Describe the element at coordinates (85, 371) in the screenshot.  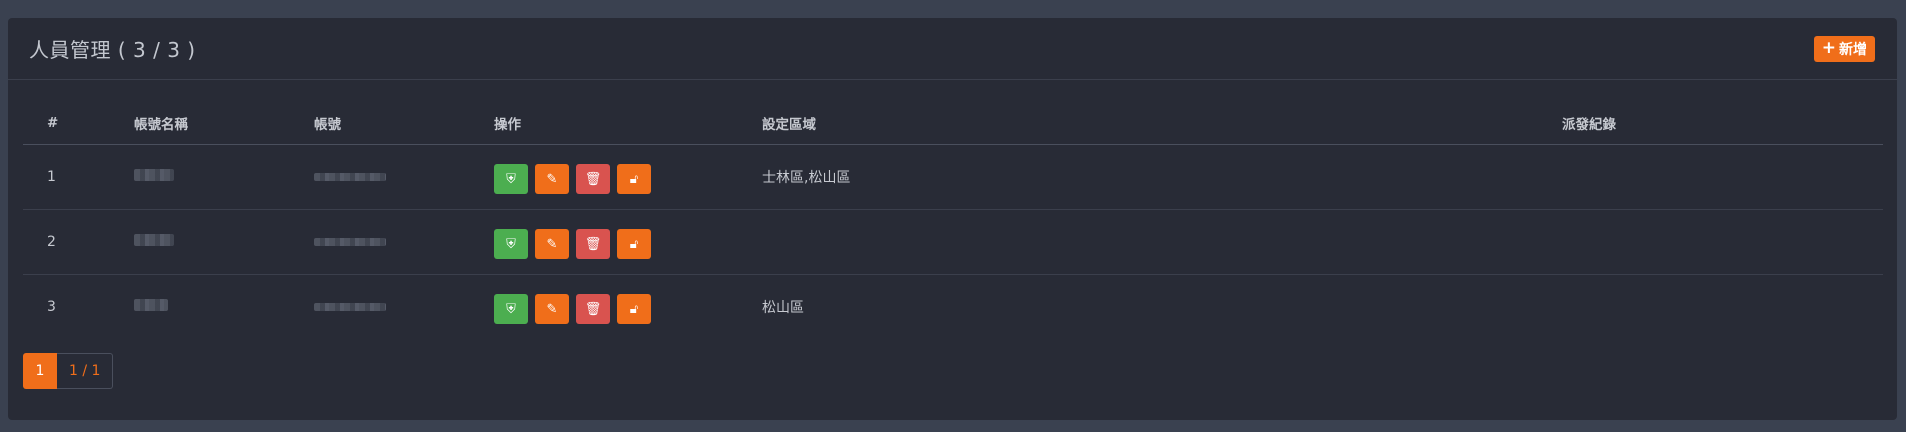
I see `page-info: 1 / 1` at that location.